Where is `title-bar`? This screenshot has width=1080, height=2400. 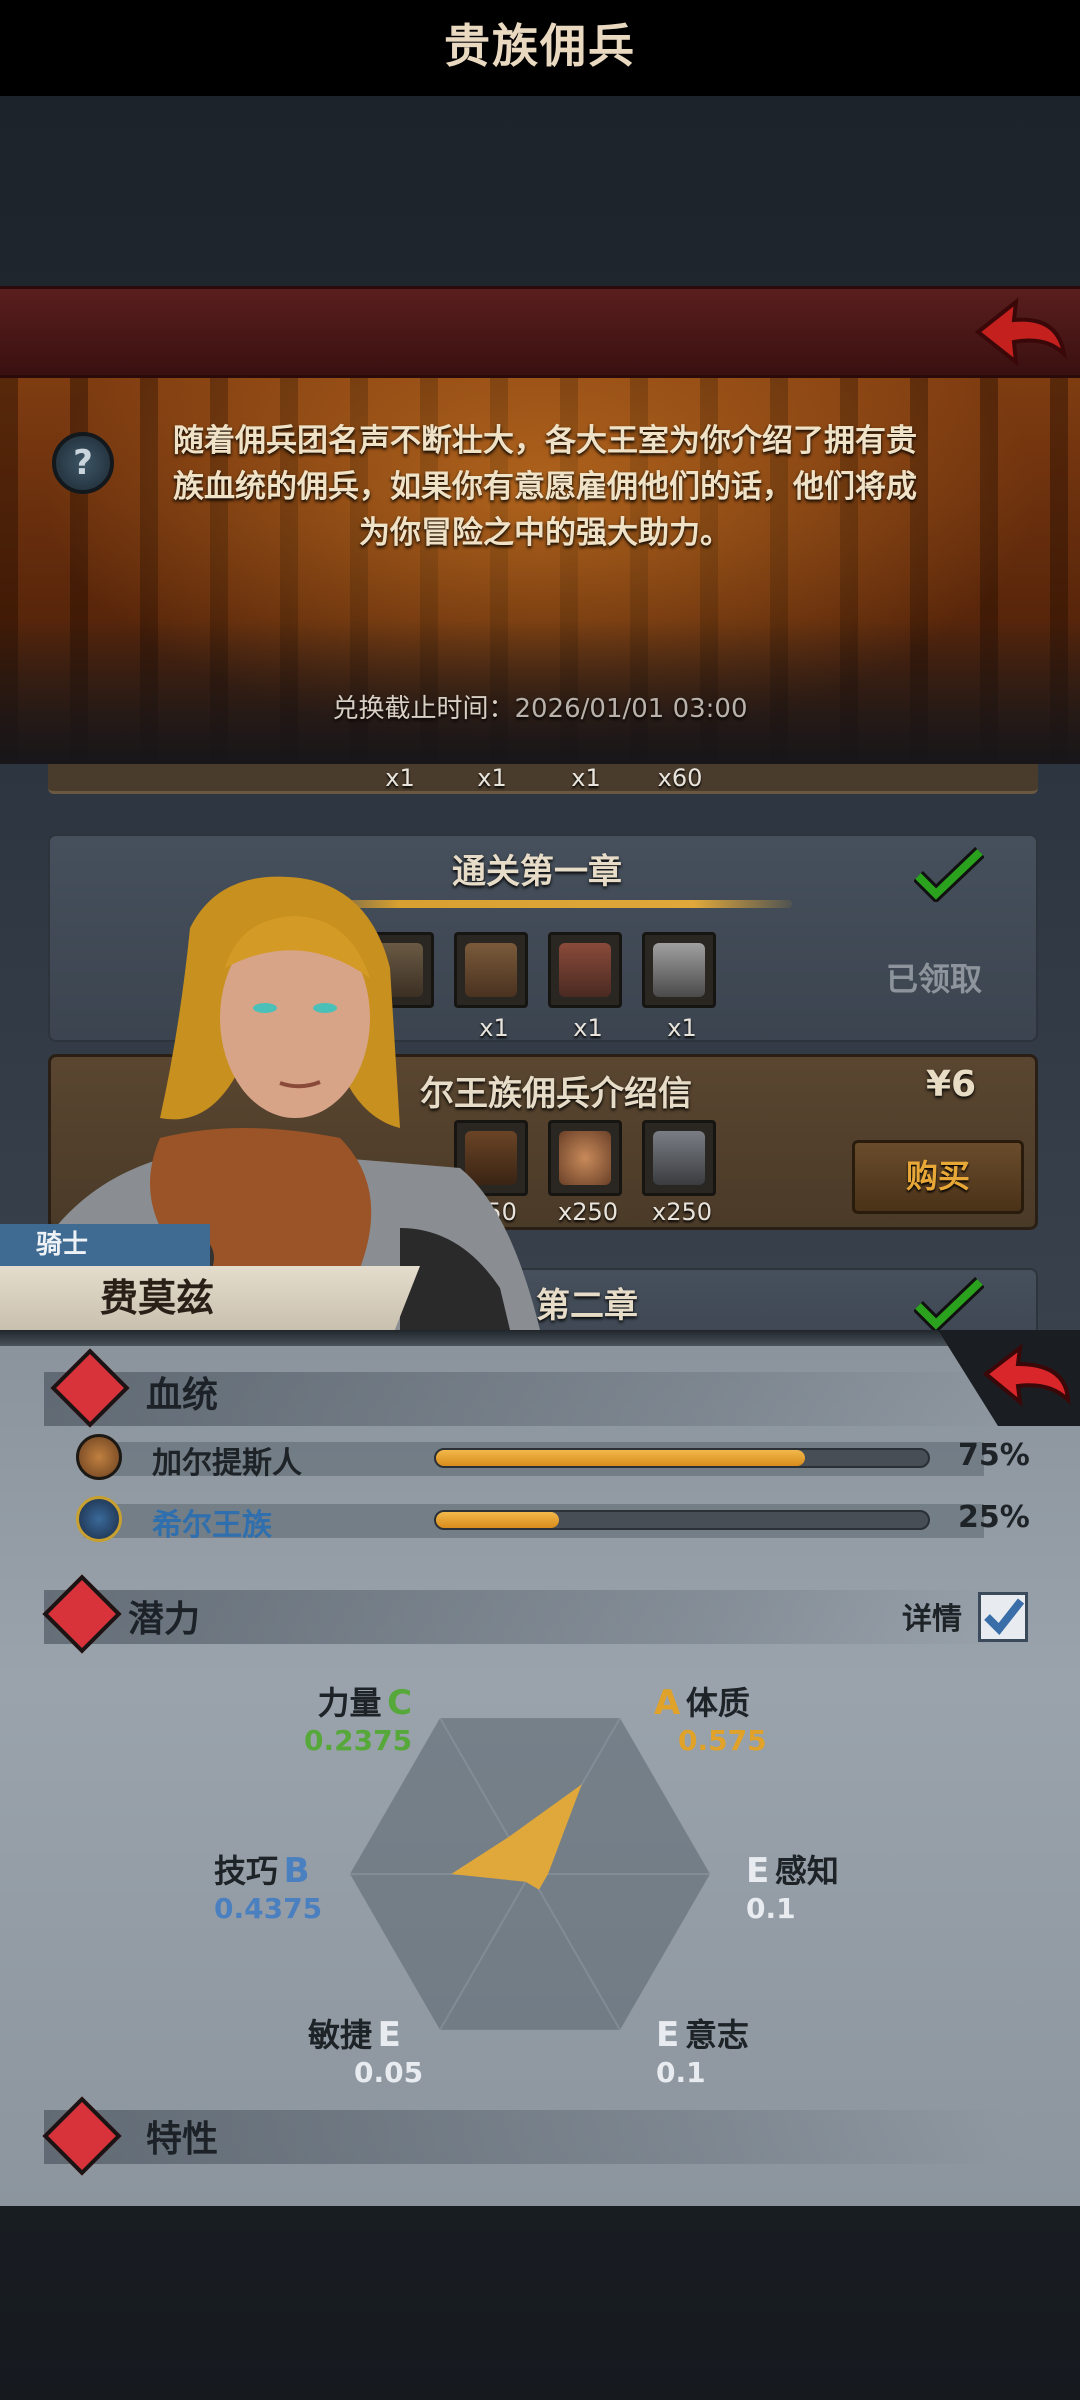 title-bar is located at coordinates (540, 332).